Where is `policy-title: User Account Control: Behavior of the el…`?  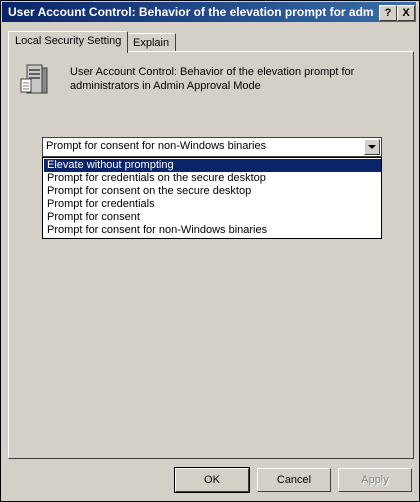
policy-title: User Account Control: Behavior of the el… is located at coordinates (212, 79).